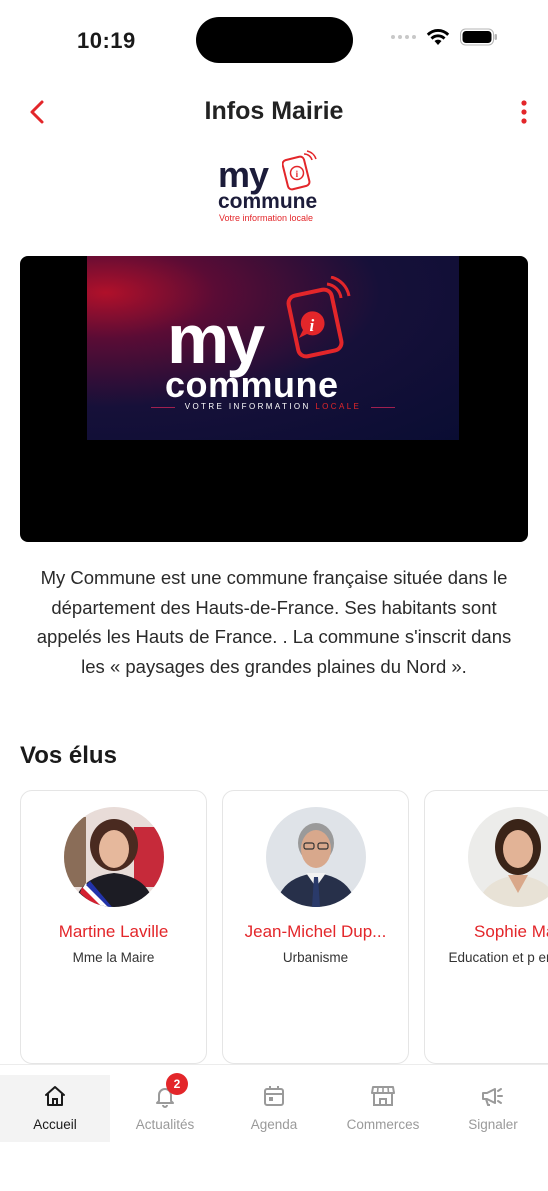  Describe the element at coordinates (276, 187) in the screenshot. I see `app-logo: my i commune Votre information locale` at that location.